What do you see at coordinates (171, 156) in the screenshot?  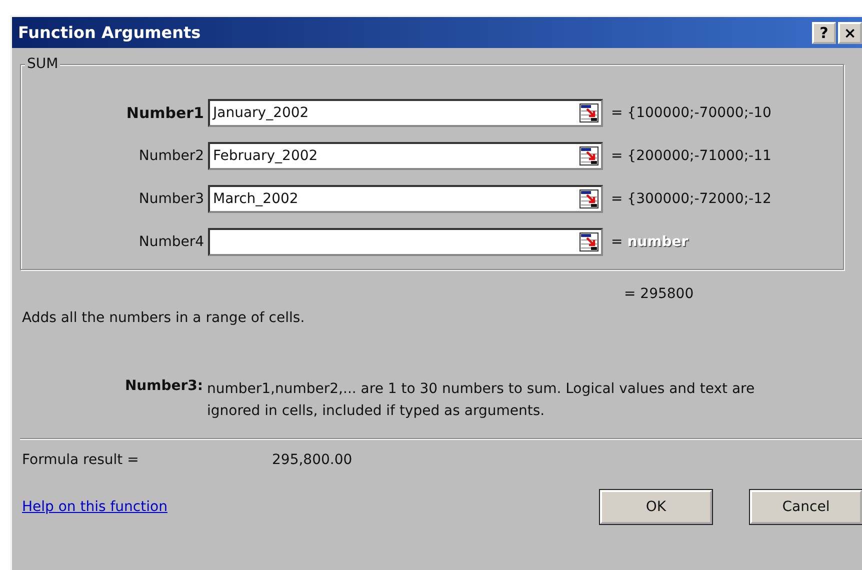 I see `argument-label: Number2` at bounding box center [171, 156].